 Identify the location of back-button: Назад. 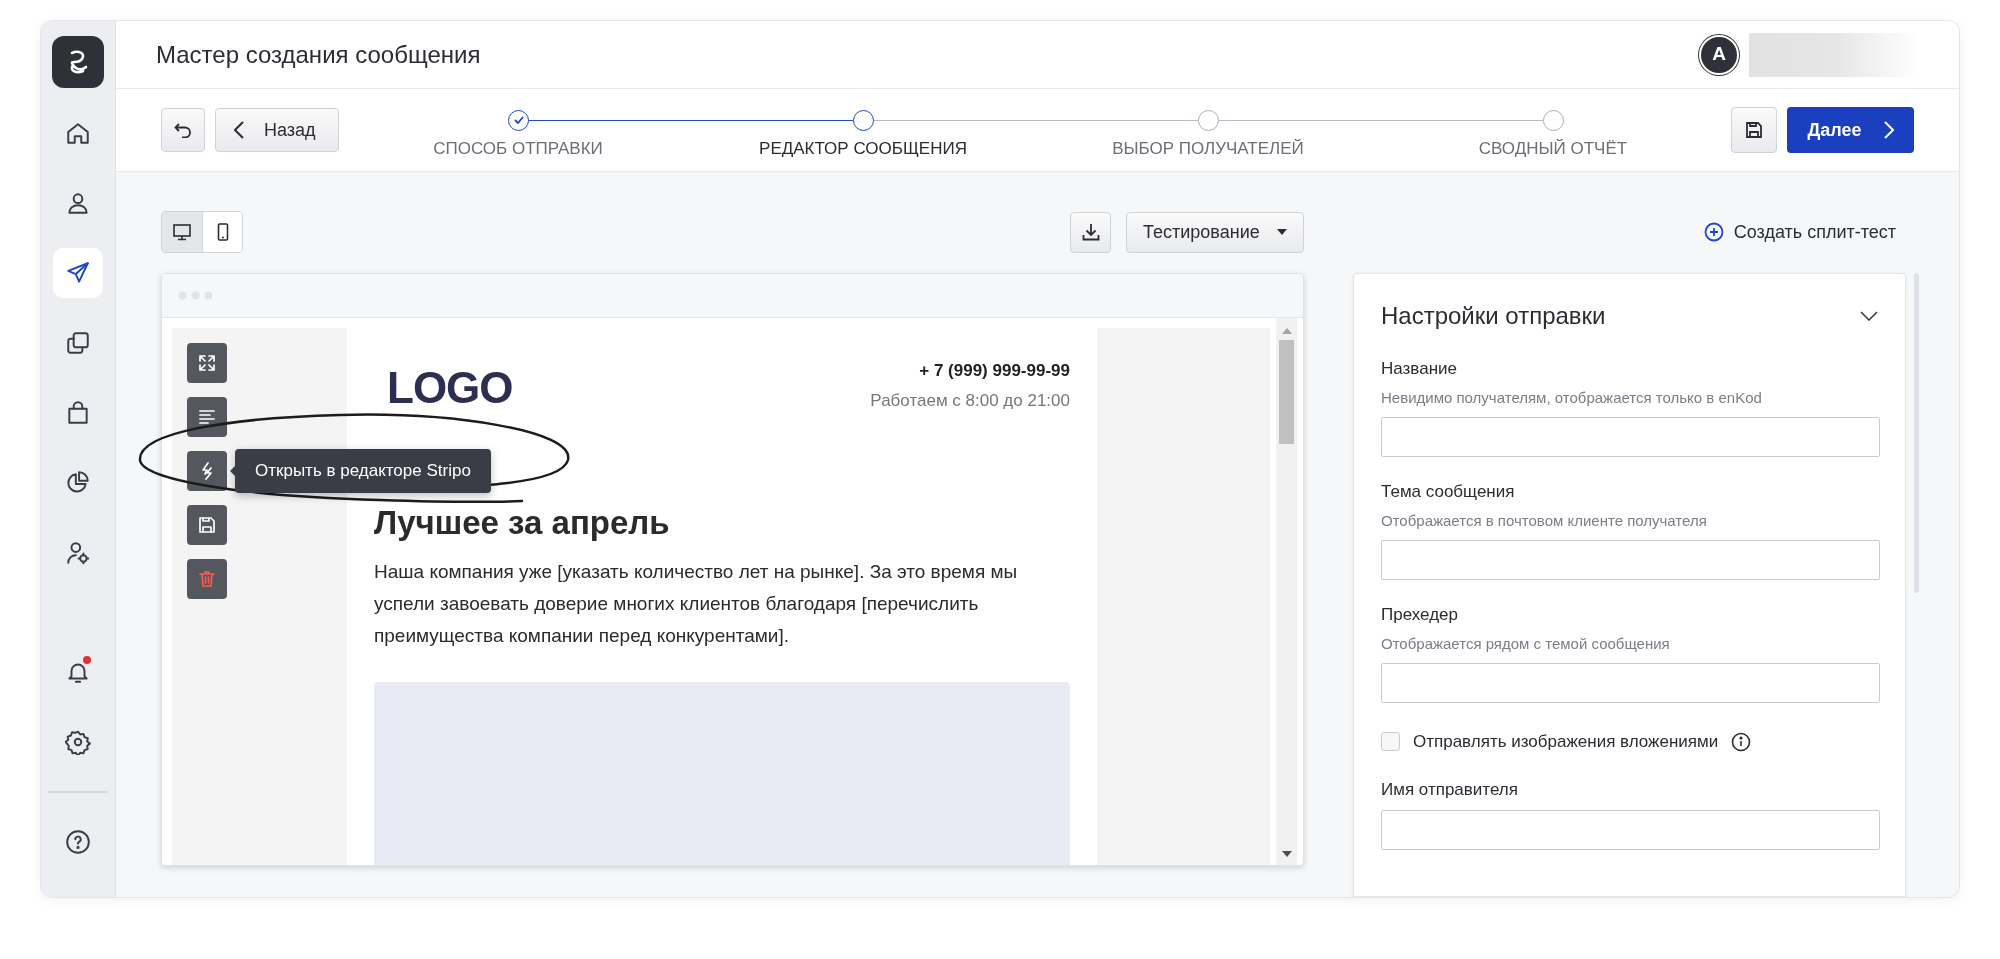
(277, 130).